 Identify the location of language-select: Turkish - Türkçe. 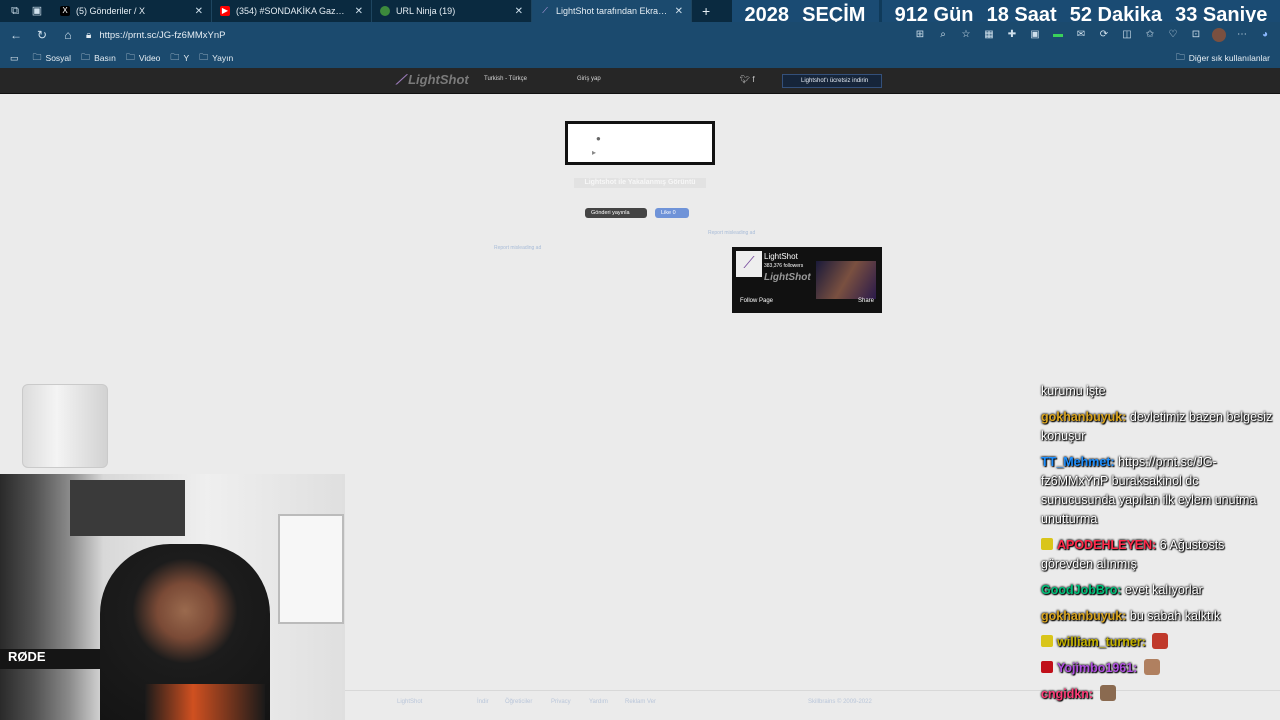
(505, 79).